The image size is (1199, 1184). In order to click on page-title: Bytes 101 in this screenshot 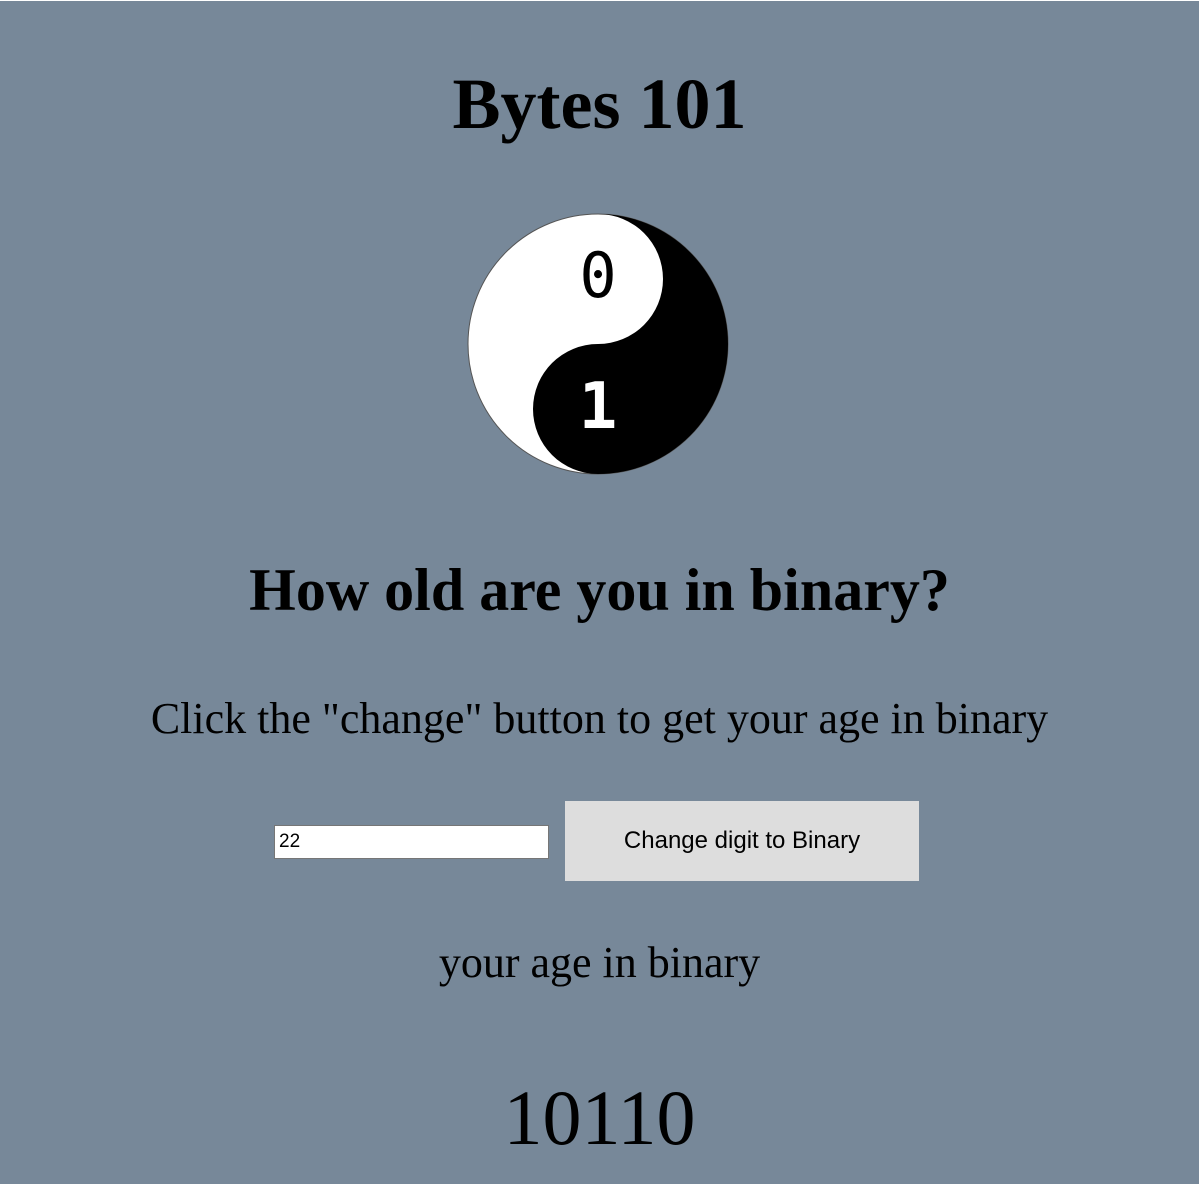, I will do `click(599, 104)`.